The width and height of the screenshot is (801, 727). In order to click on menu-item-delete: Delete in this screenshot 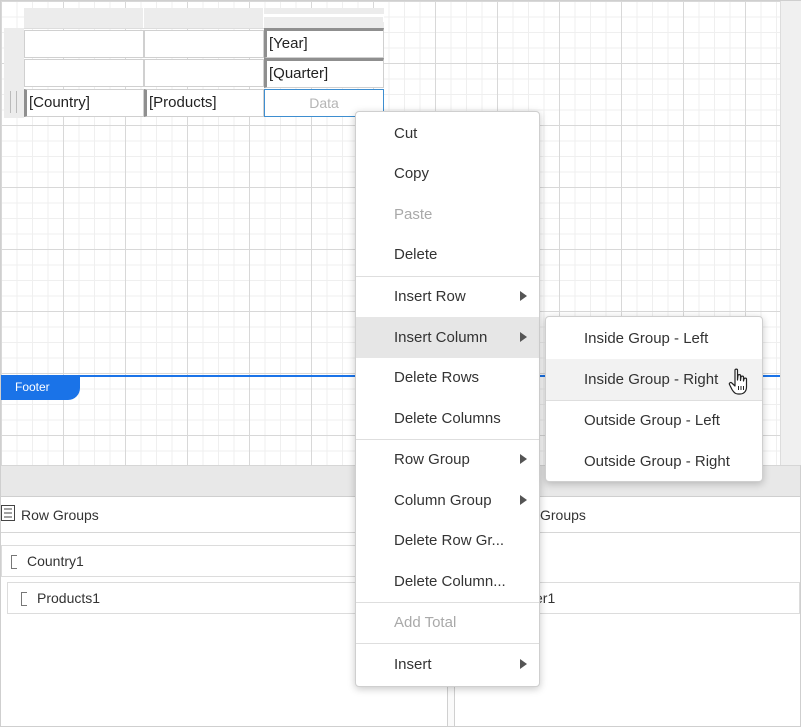, I will do `click(447, 254)`.